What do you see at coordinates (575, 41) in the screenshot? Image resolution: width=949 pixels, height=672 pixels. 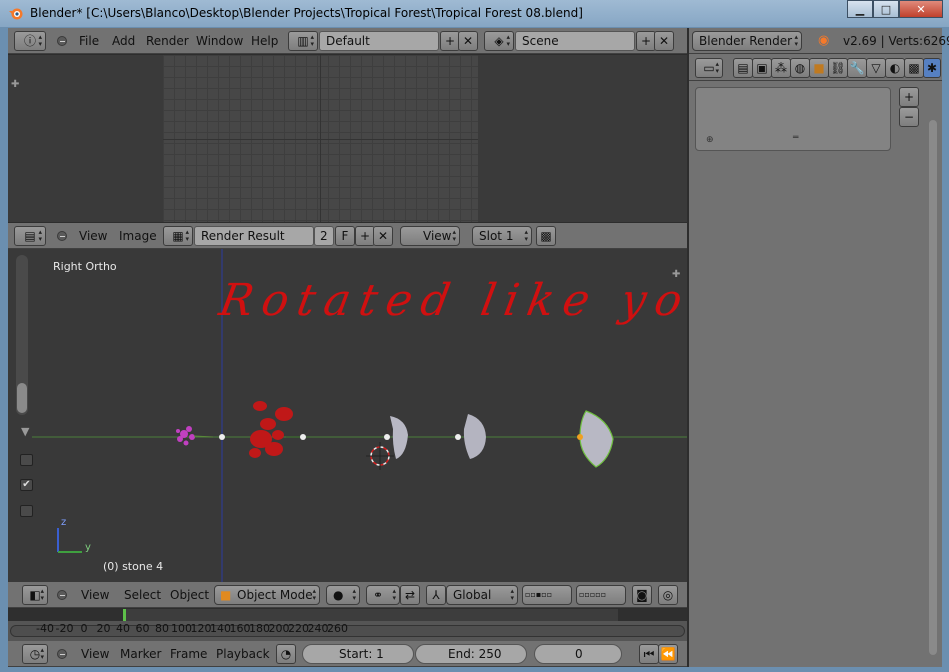 I see `scene-name-field: Scene` at bounding box center [575, 41].